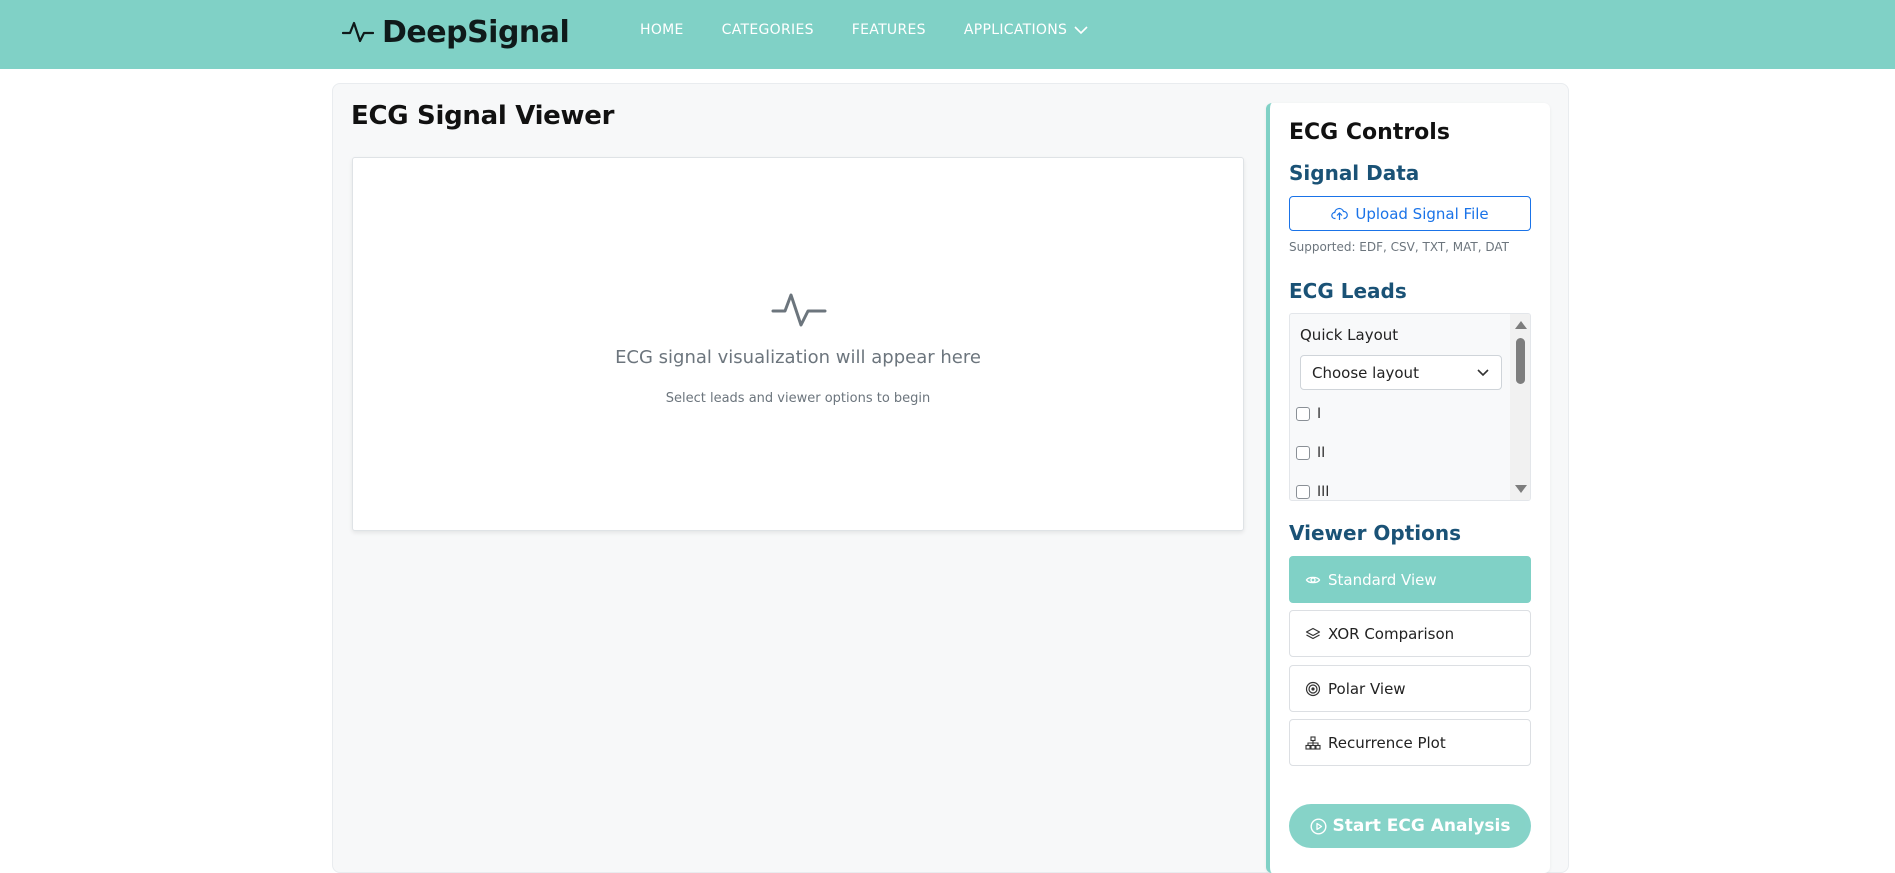 This screenshot has height=873, width=1895. I want to click on standard-view-button: Standard View, so click(1410, 579).